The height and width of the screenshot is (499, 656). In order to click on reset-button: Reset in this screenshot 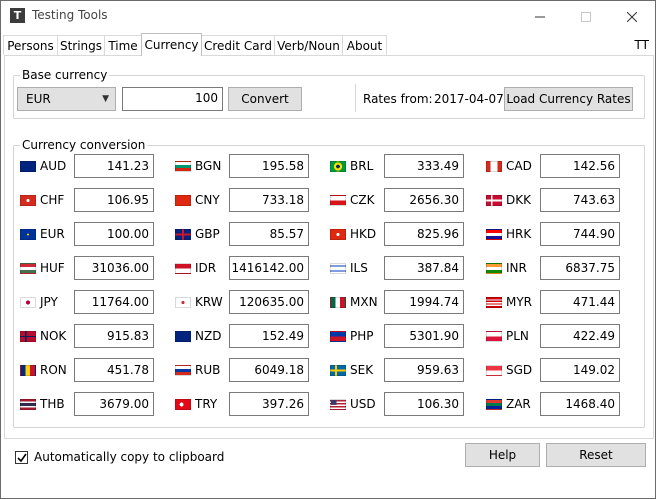, I will do `click(596, 455)`.